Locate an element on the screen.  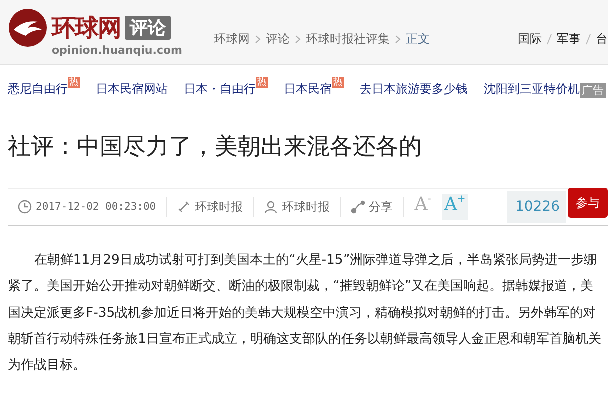
breadcrumb-link: 环球时报社评集 is located at coordinates (348, 39).